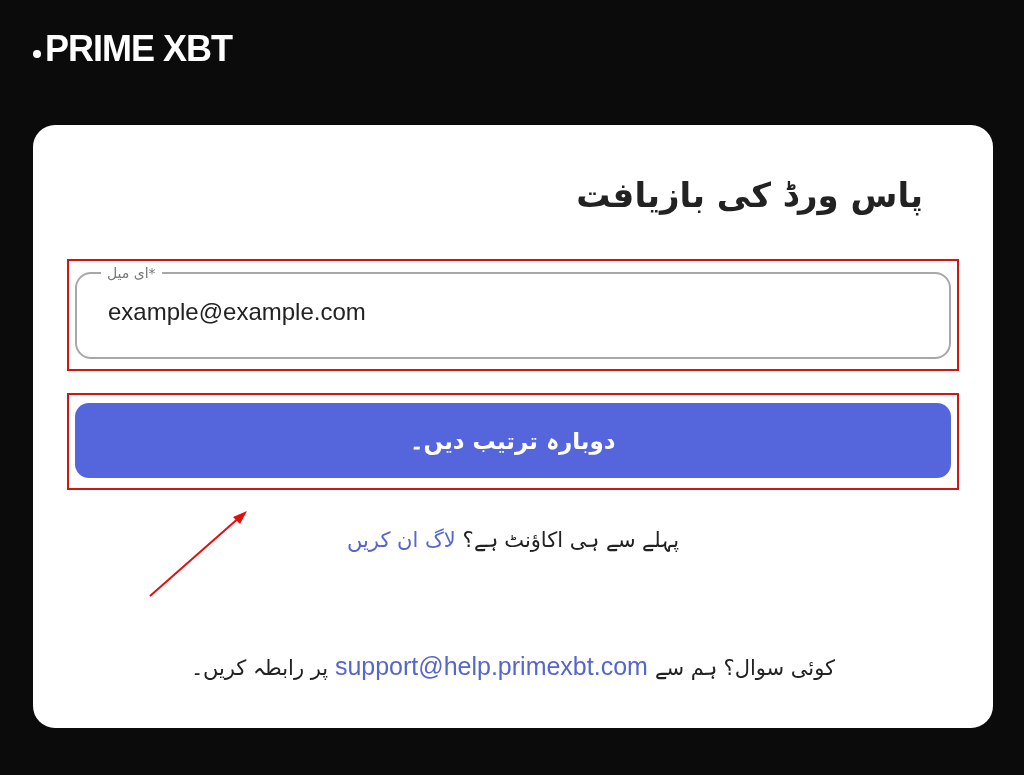 This screenshot has height=775, width=1024. Describe the element at coordinates (513, 440) in the screenshot. I see `reset-button: دوبارہ ترتیب دیں۔` at that location.